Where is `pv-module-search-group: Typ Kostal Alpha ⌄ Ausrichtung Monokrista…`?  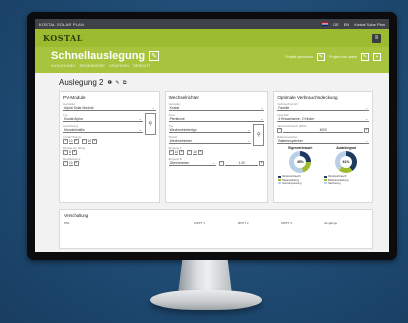
pv-module-search-group: Typ Kostal Alpha ⌄ Ausrichtung Monokrista… is located at coordinates (109, 124).